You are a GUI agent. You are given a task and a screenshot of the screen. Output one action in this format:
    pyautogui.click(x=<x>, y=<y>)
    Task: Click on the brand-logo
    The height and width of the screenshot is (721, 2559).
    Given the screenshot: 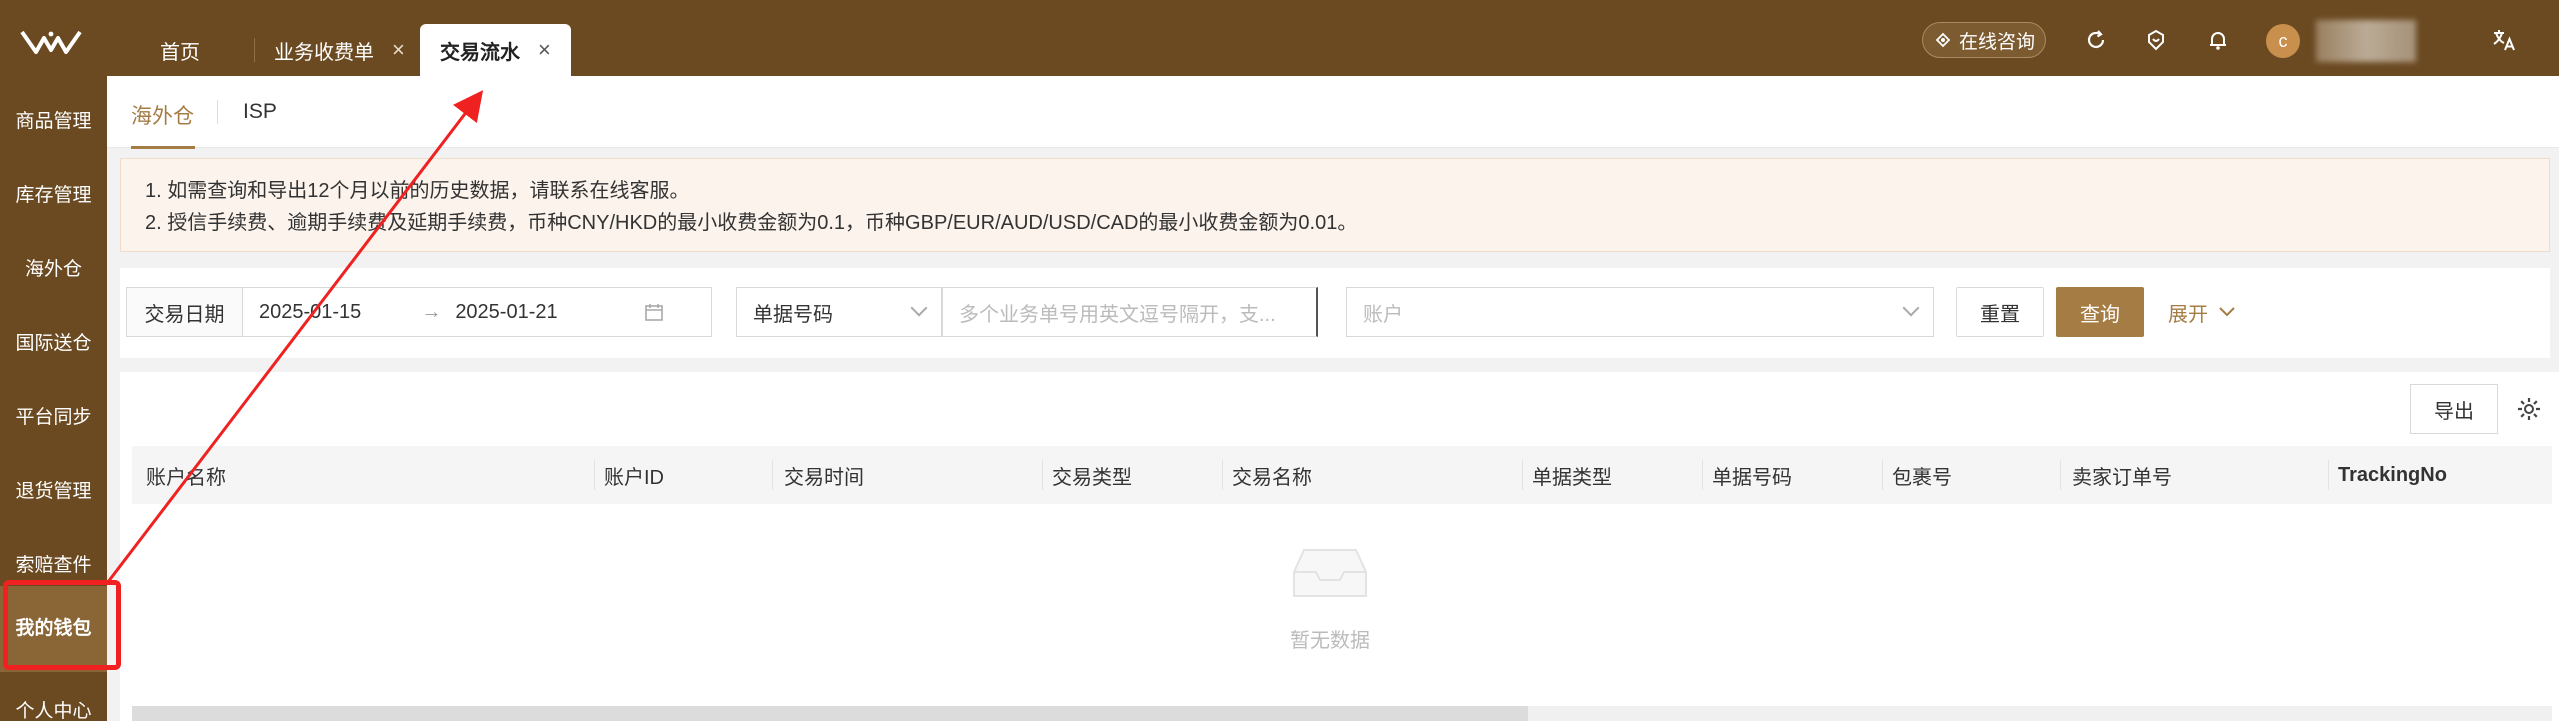 What is the action you would take?
    pyautogui.click(x=51, y=42)
    